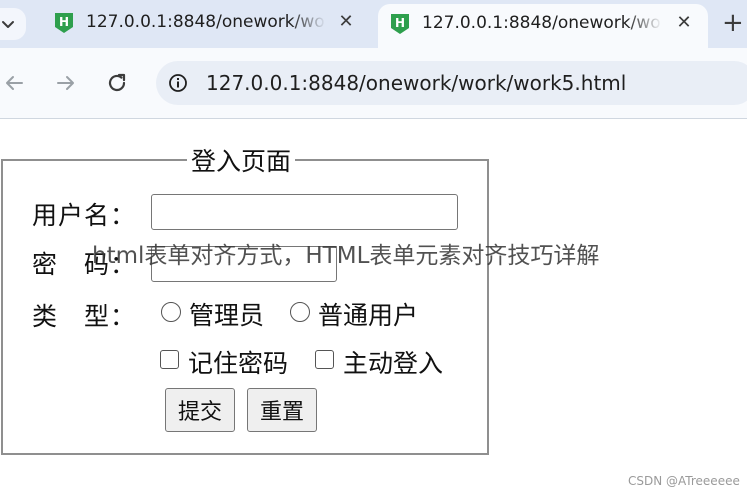  What do you see at coordinates (282, 410) in the screenshot?
I see `reset-button: 重置` at bounding box center [282, 410].